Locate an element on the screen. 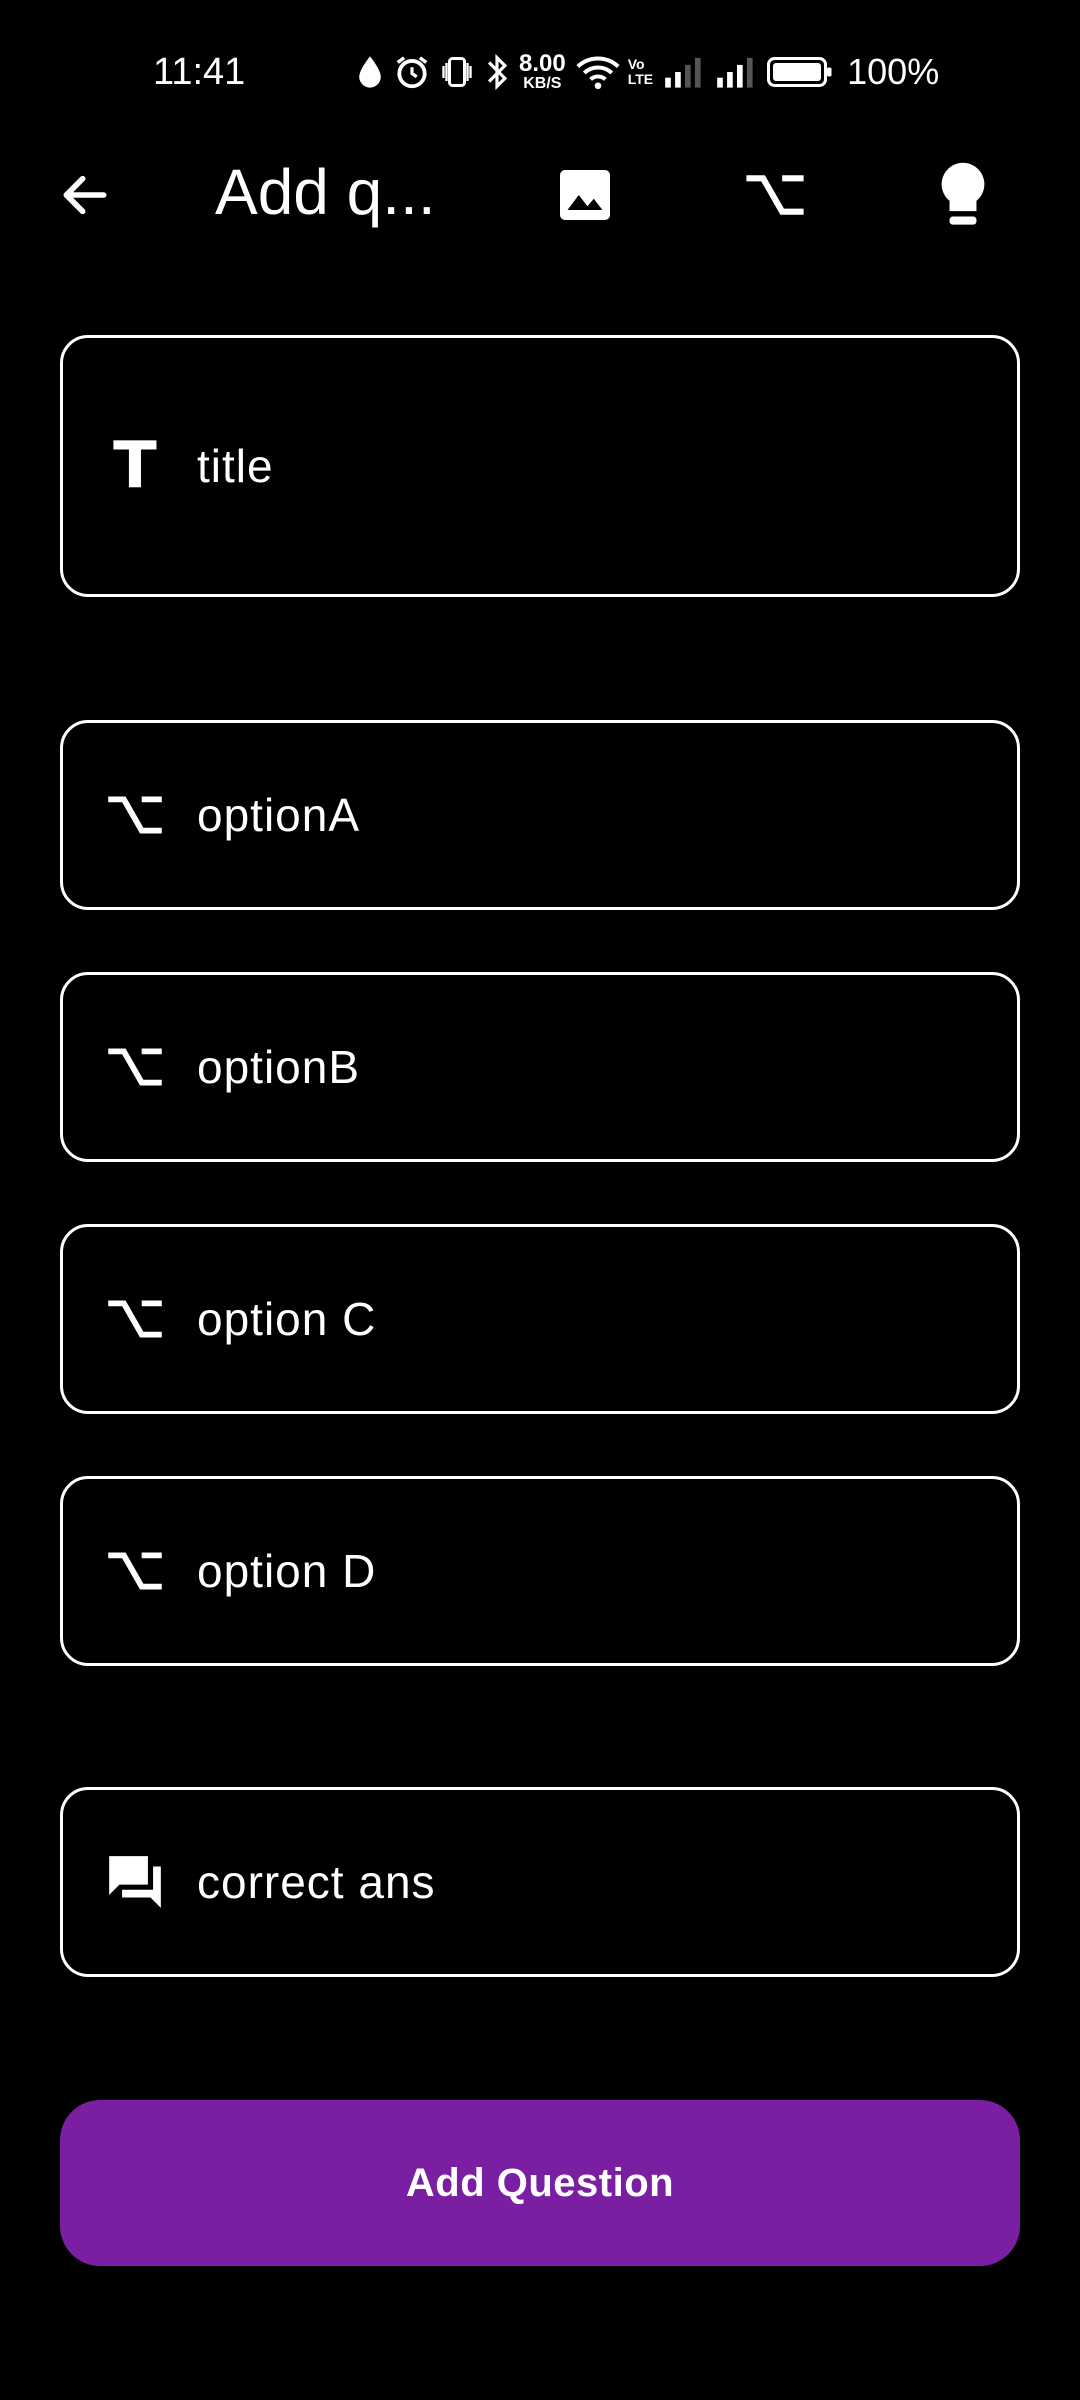  lightbulb-icon is located at coordinates (963, 193).